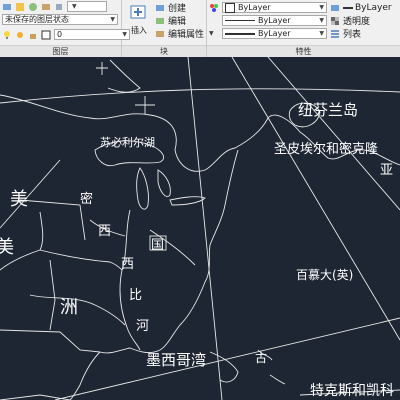  Describe the element at coordinates (303, 51) in the screenshot. I see `properties-group-title: 特性` at that location.